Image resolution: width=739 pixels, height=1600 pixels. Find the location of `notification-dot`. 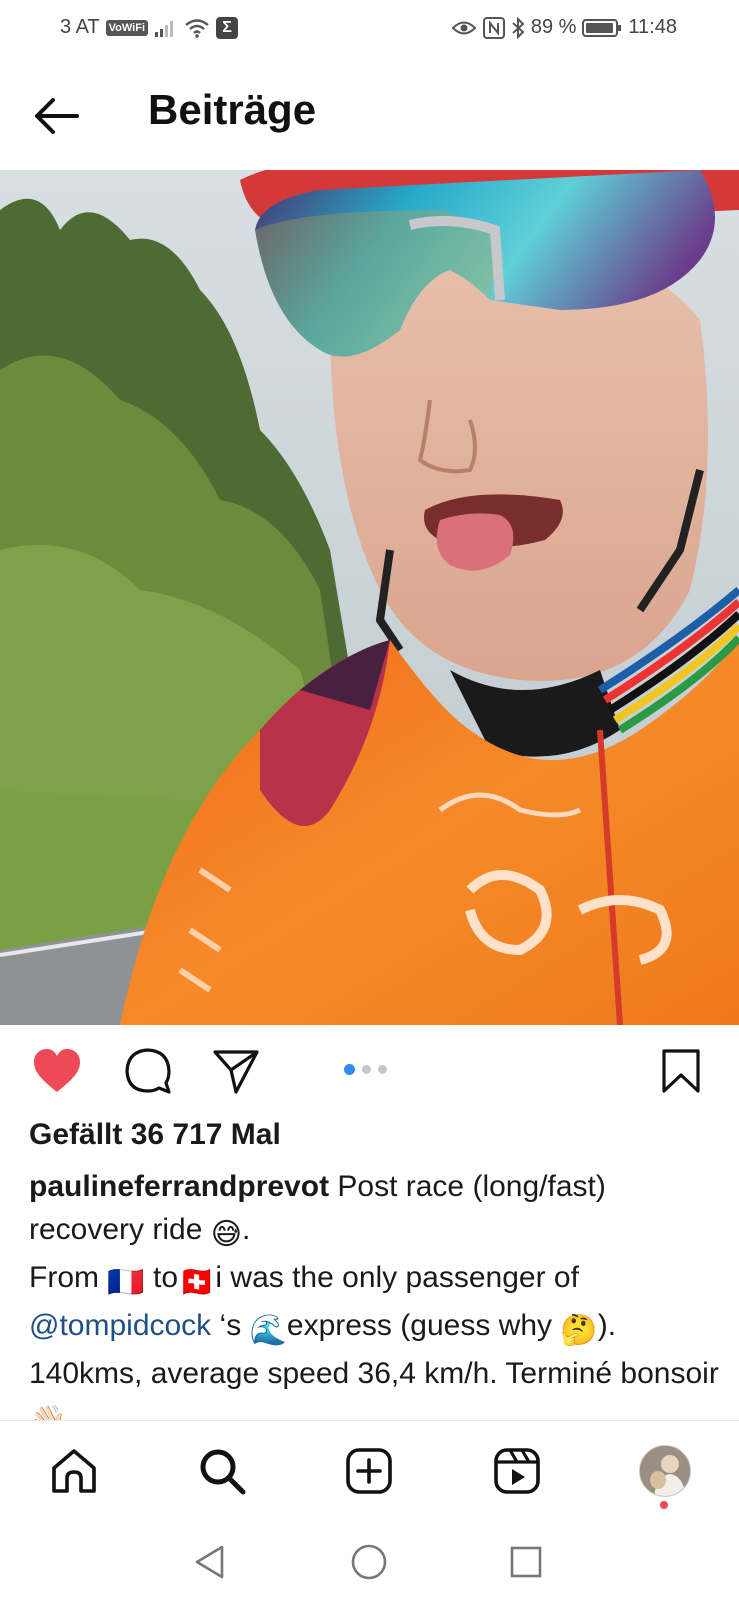

notification-dot is located at coordinates (664, 1505).